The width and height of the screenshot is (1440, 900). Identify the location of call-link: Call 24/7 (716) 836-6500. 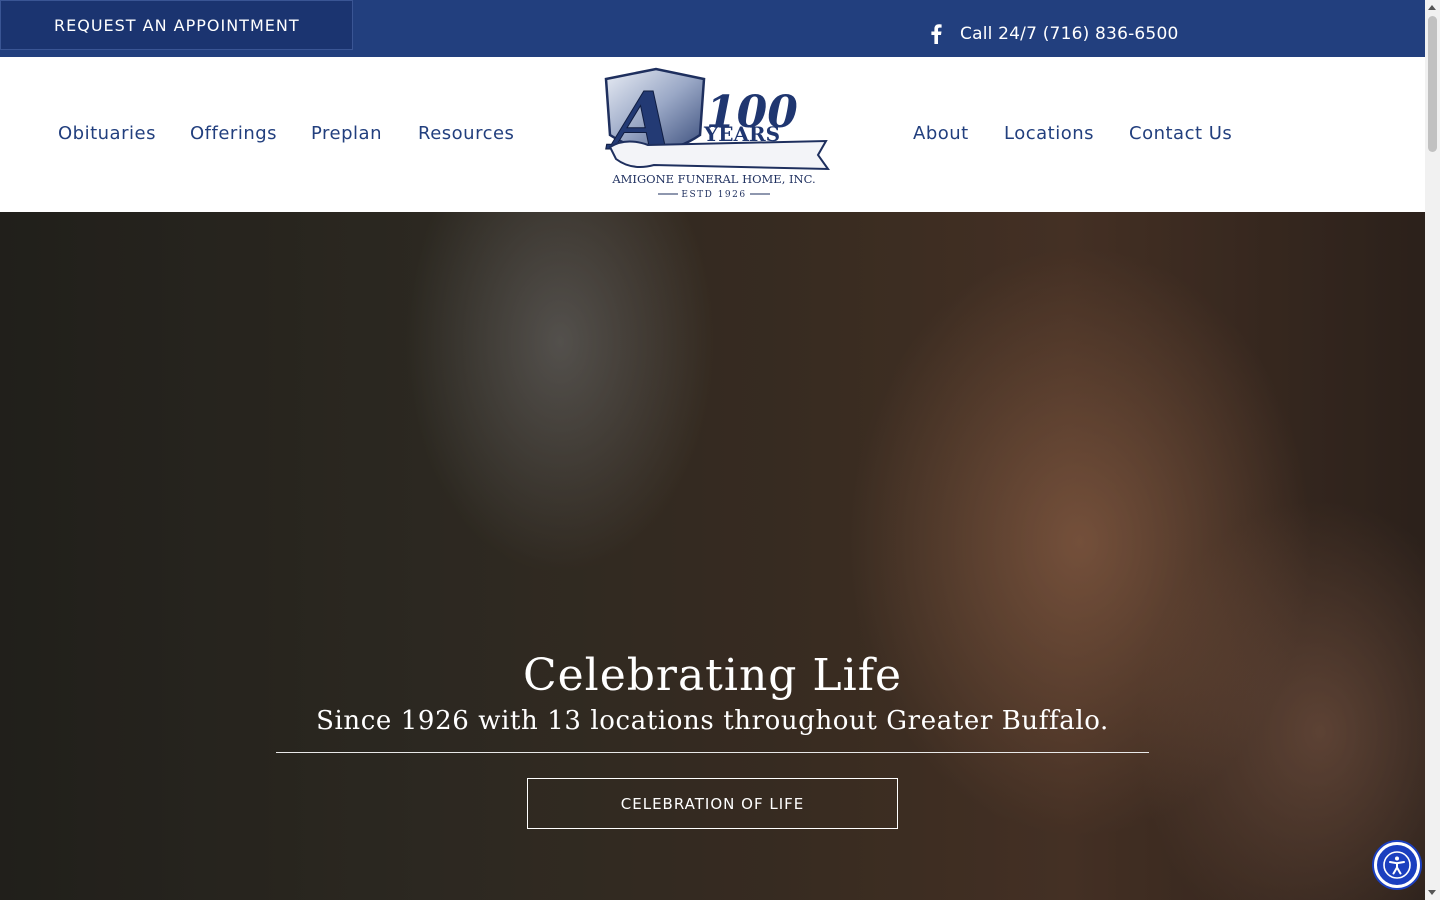
(1054, 34).